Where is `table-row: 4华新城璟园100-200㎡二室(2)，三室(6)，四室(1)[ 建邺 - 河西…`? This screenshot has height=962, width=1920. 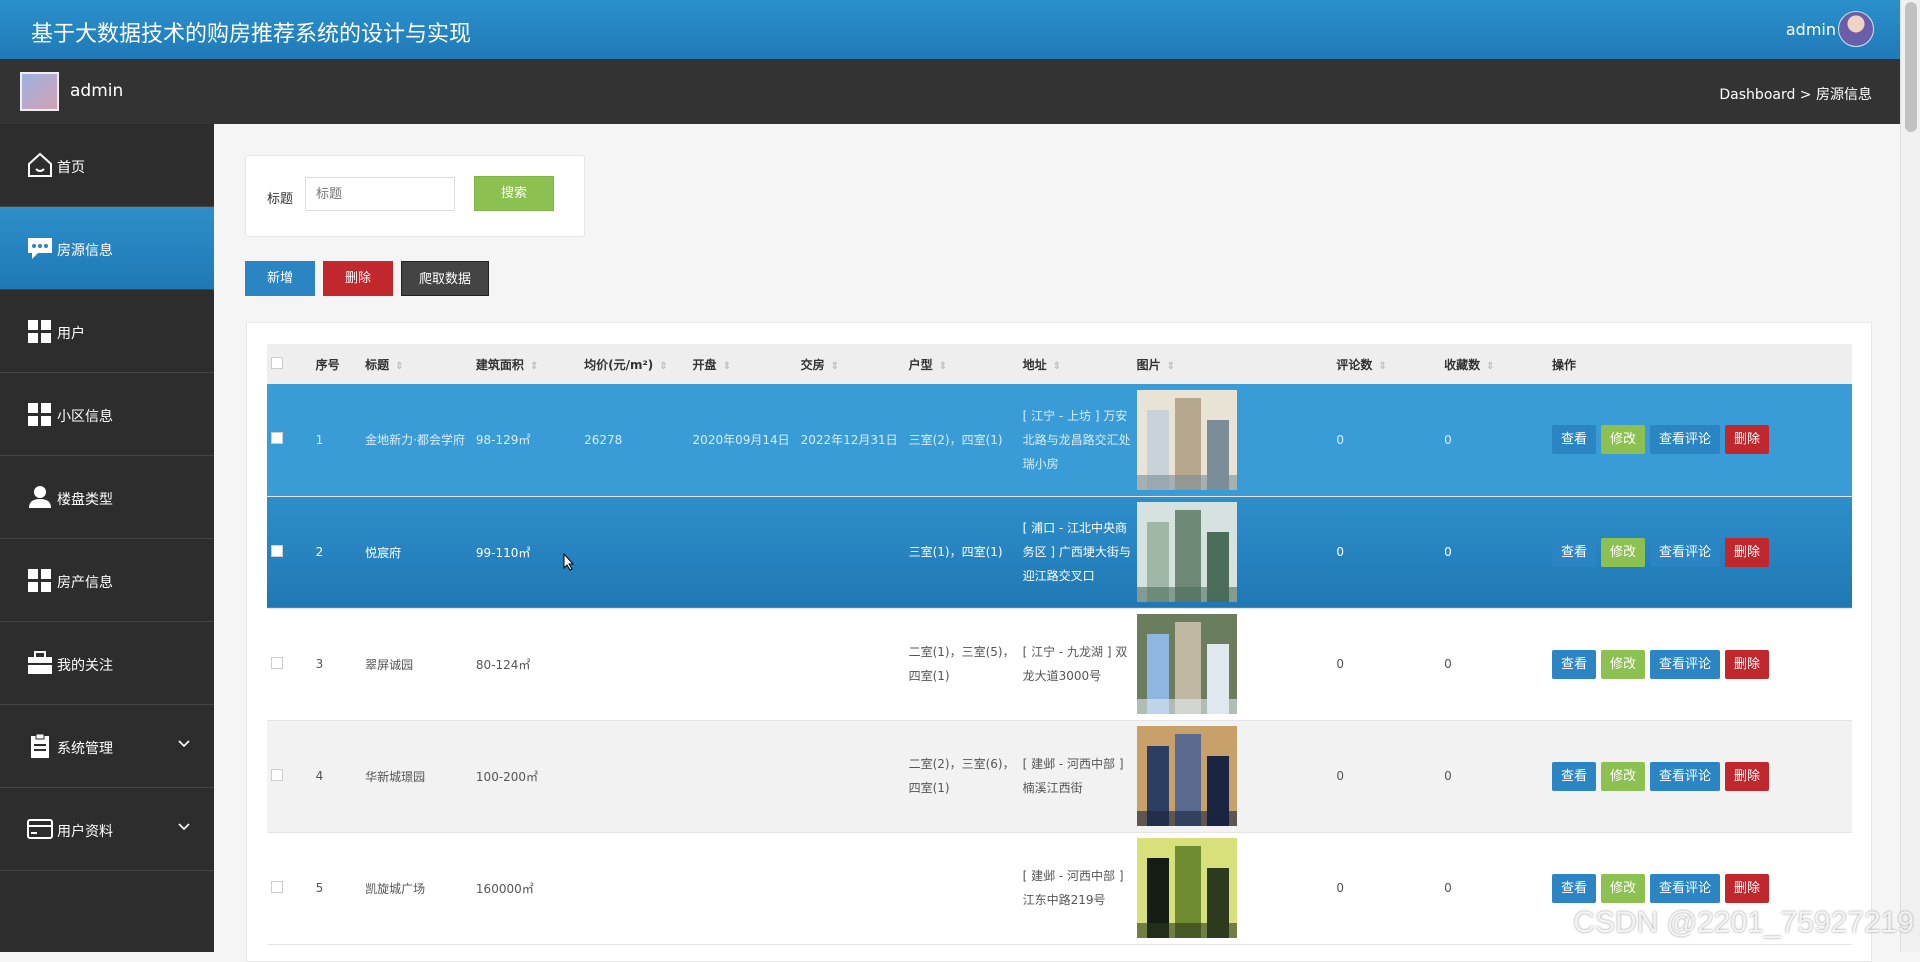
table-row: 4华新城璟园100-200㎡二室(2)，三室(6)，四室(1)[ 建邺 - 河西… is located at coordinates (1059, 776).